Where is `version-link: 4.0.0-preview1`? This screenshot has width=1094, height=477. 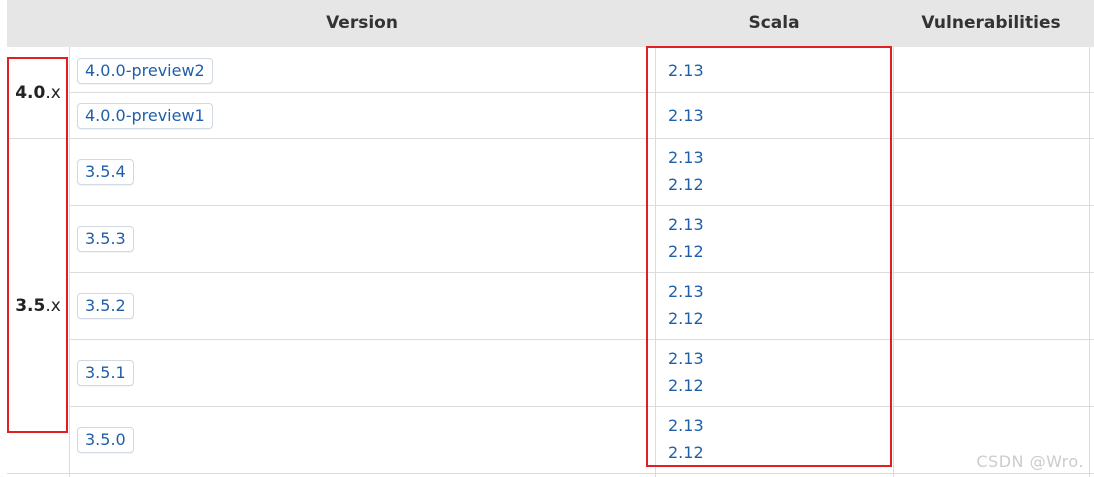
version-link: 4.0.0-preview1 is located at coordinates (145, 116).